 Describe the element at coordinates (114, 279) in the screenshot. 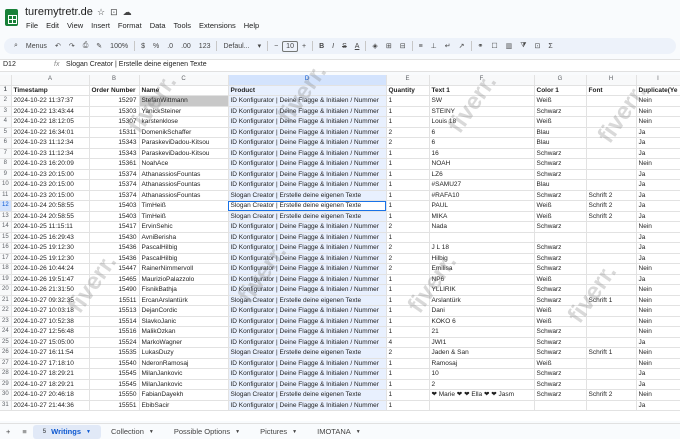

I see `cell-order-number: 15465` at that location.